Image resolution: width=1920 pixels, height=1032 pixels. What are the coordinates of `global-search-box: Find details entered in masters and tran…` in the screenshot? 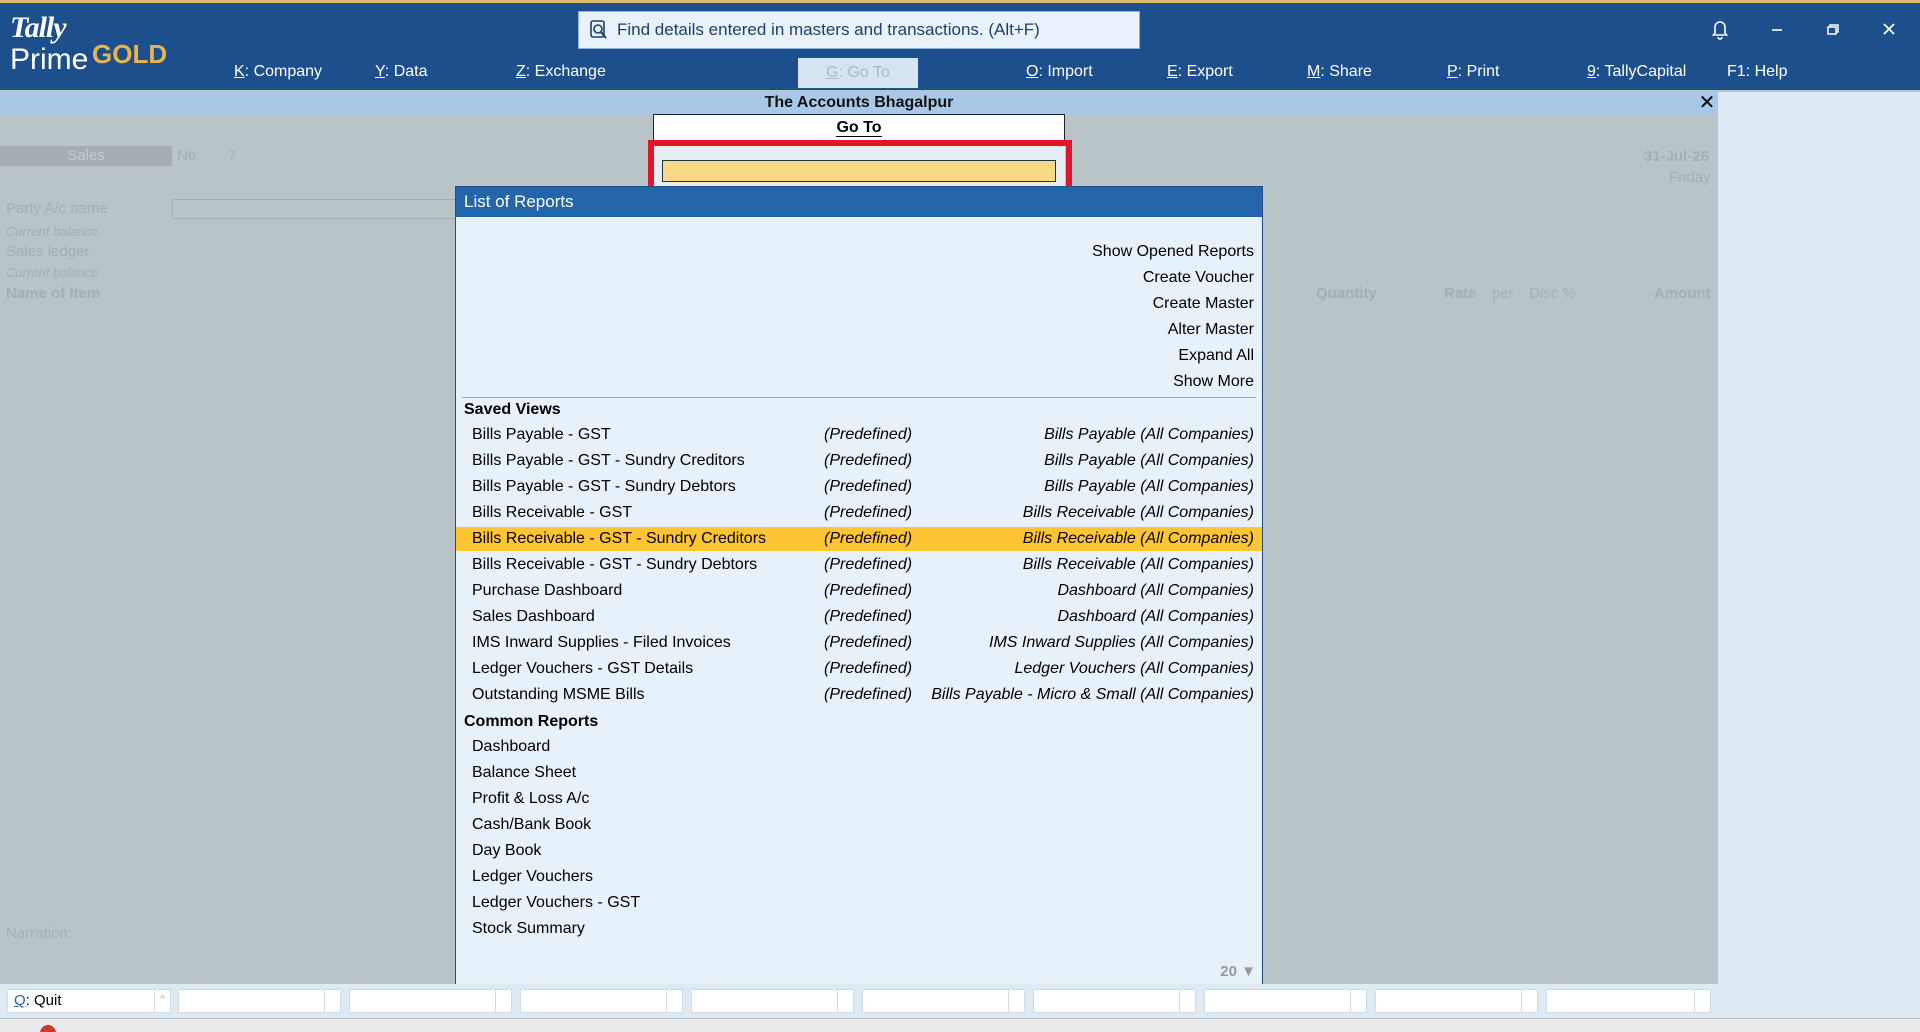 It's located at (859, 30).